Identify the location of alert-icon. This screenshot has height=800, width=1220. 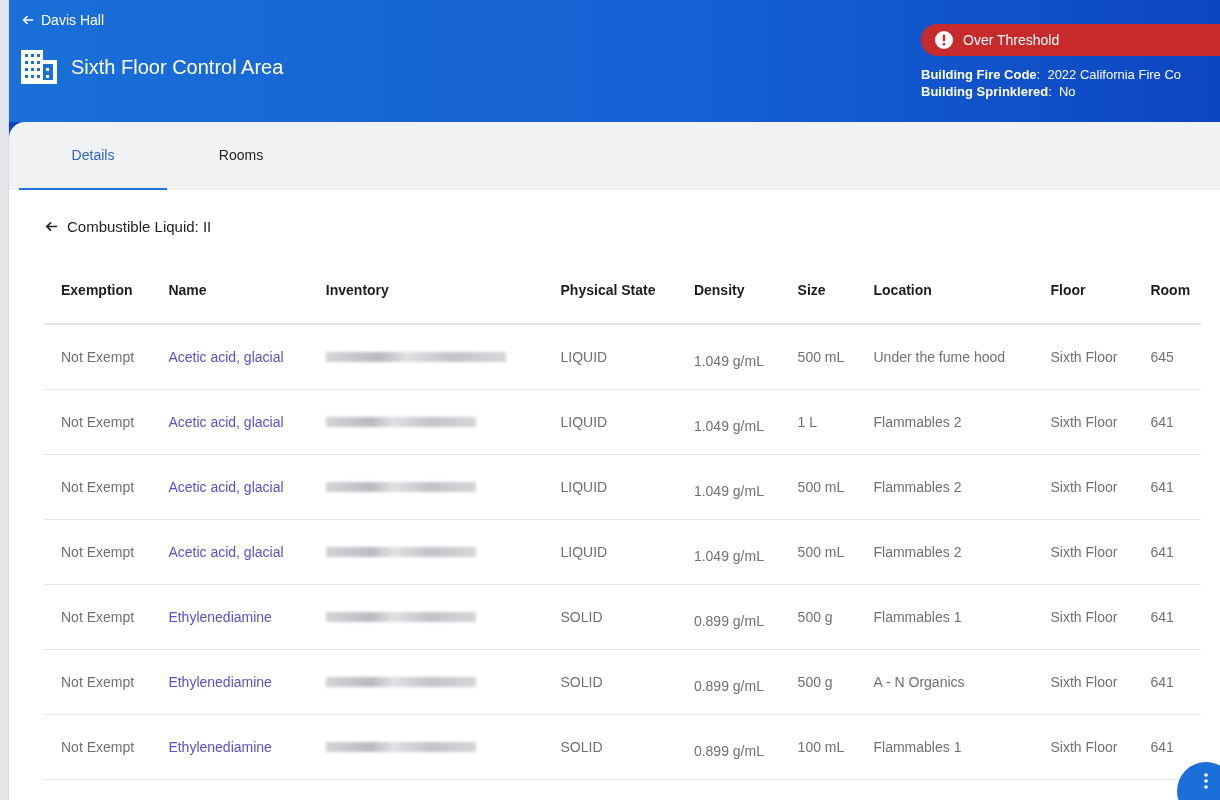
(944, 40).